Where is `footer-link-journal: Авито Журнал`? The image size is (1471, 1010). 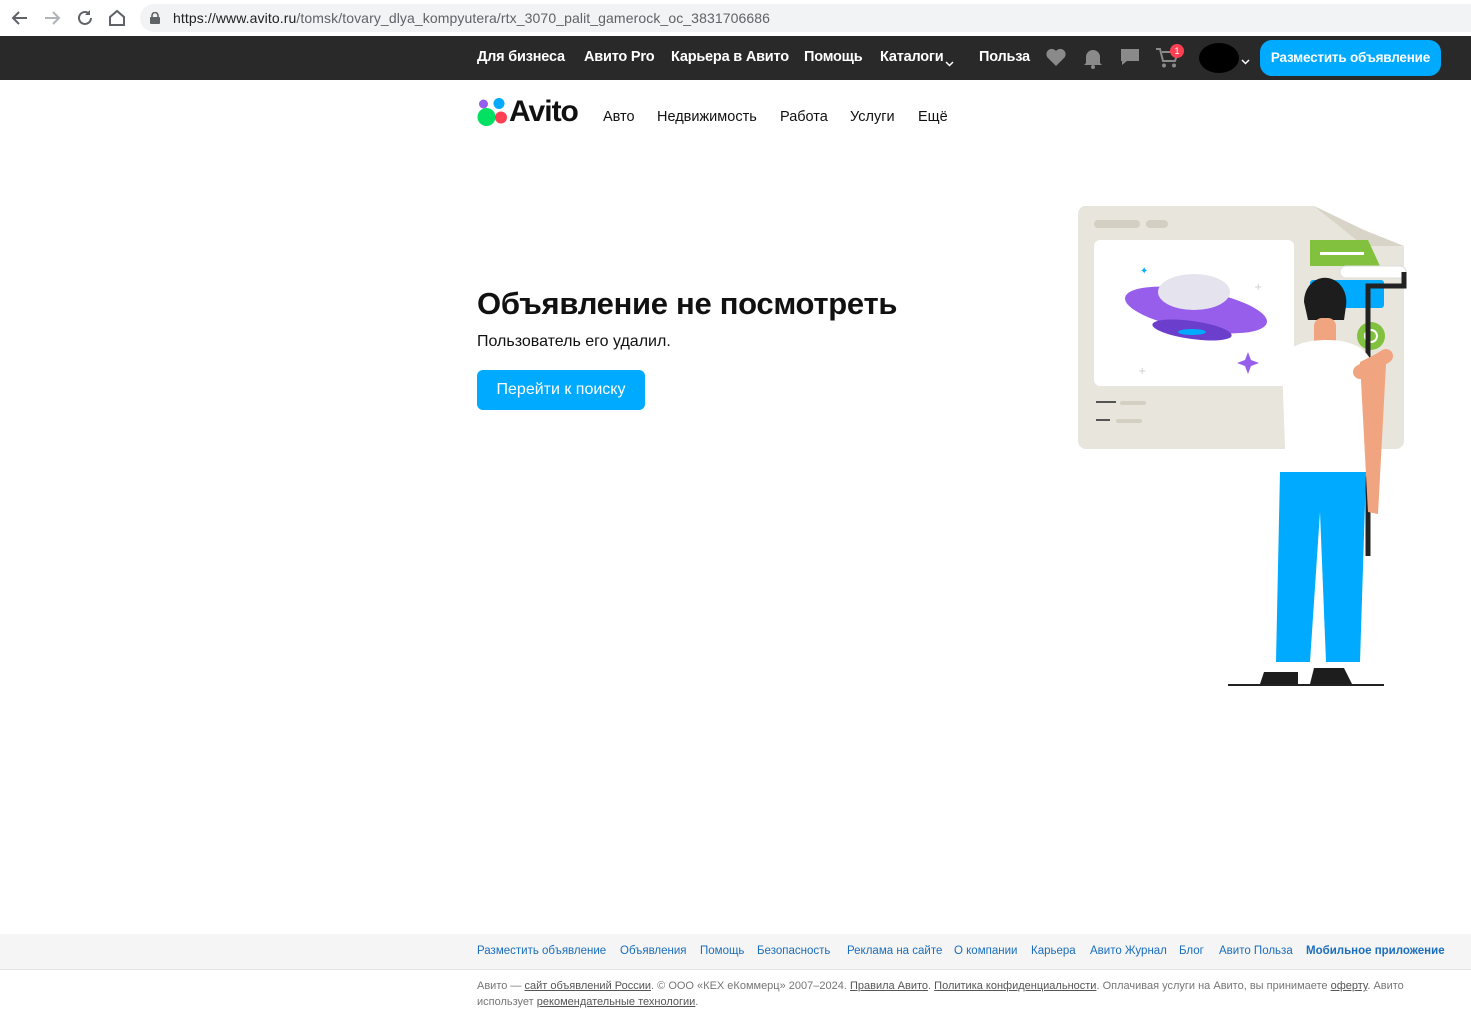 footer-link-journal: Авито Журнал is located at coordinates (1128, 951).